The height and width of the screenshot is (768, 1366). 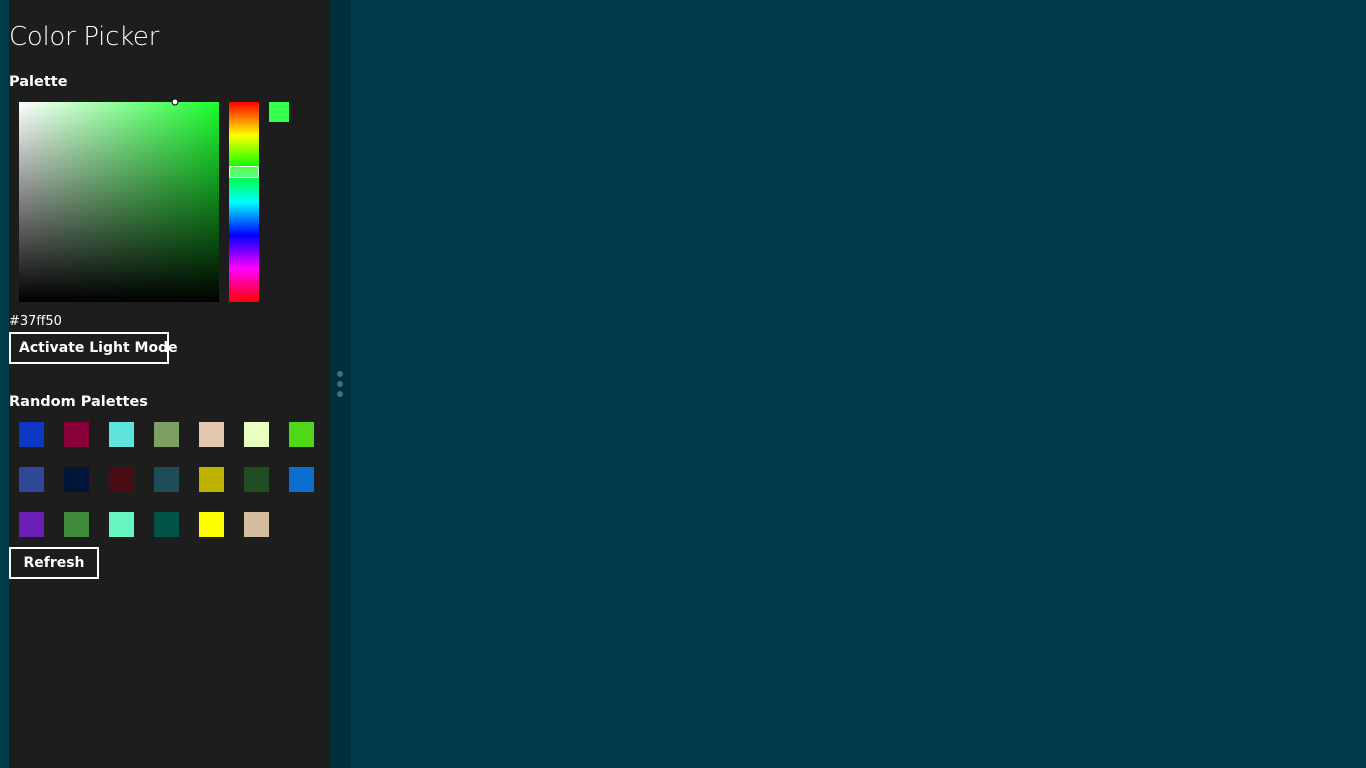 I want to click on random-palette-grid, so click(x=174, y=479).